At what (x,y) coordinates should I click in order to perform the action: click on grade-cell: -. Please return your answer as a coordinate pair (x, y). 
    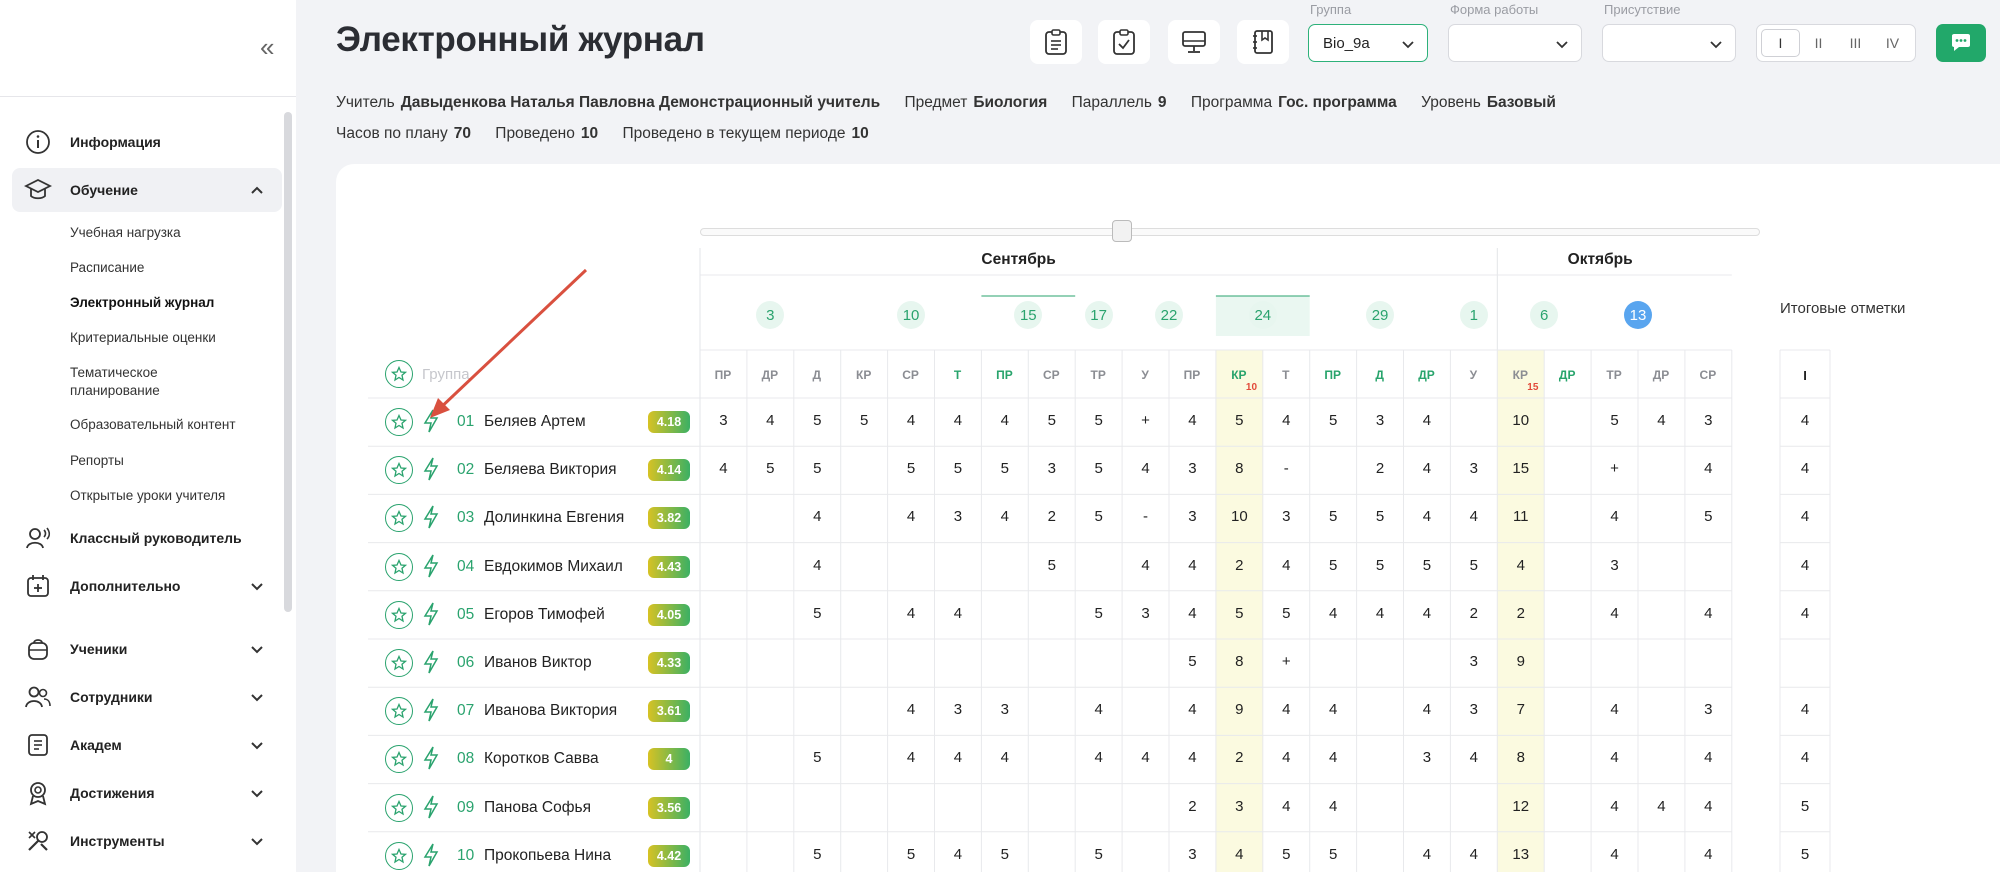
    Looking at the image, I should click on (1286, 468).